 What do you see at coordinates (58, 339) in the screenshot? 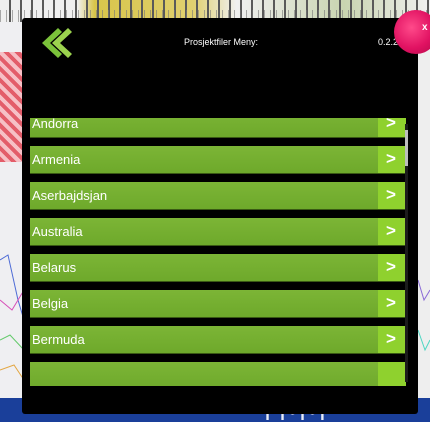
I see `list-item-label: Bermuda` at bounding box center [58, 339].